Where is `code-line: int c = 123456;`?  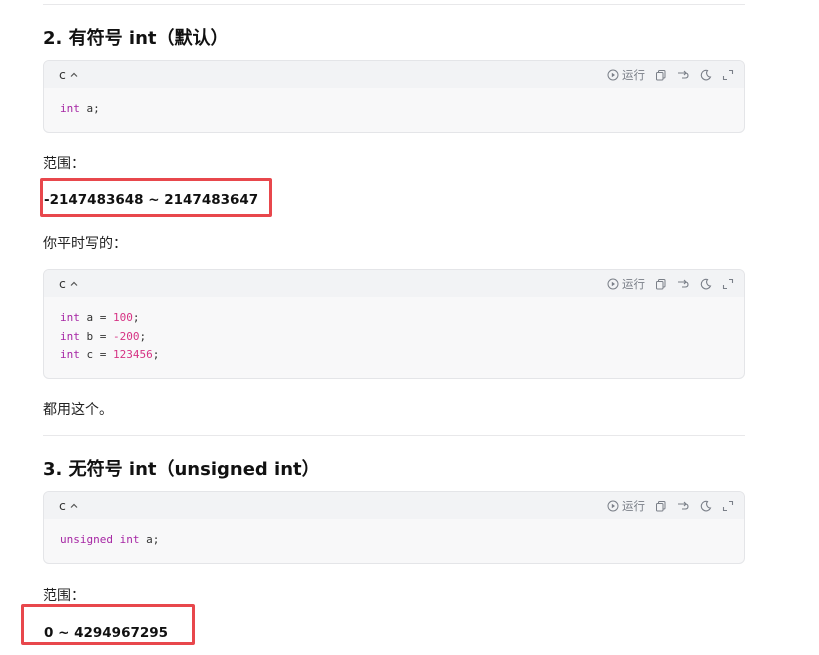 code-line: int c = 123456; is located at coordinates (394, 355).